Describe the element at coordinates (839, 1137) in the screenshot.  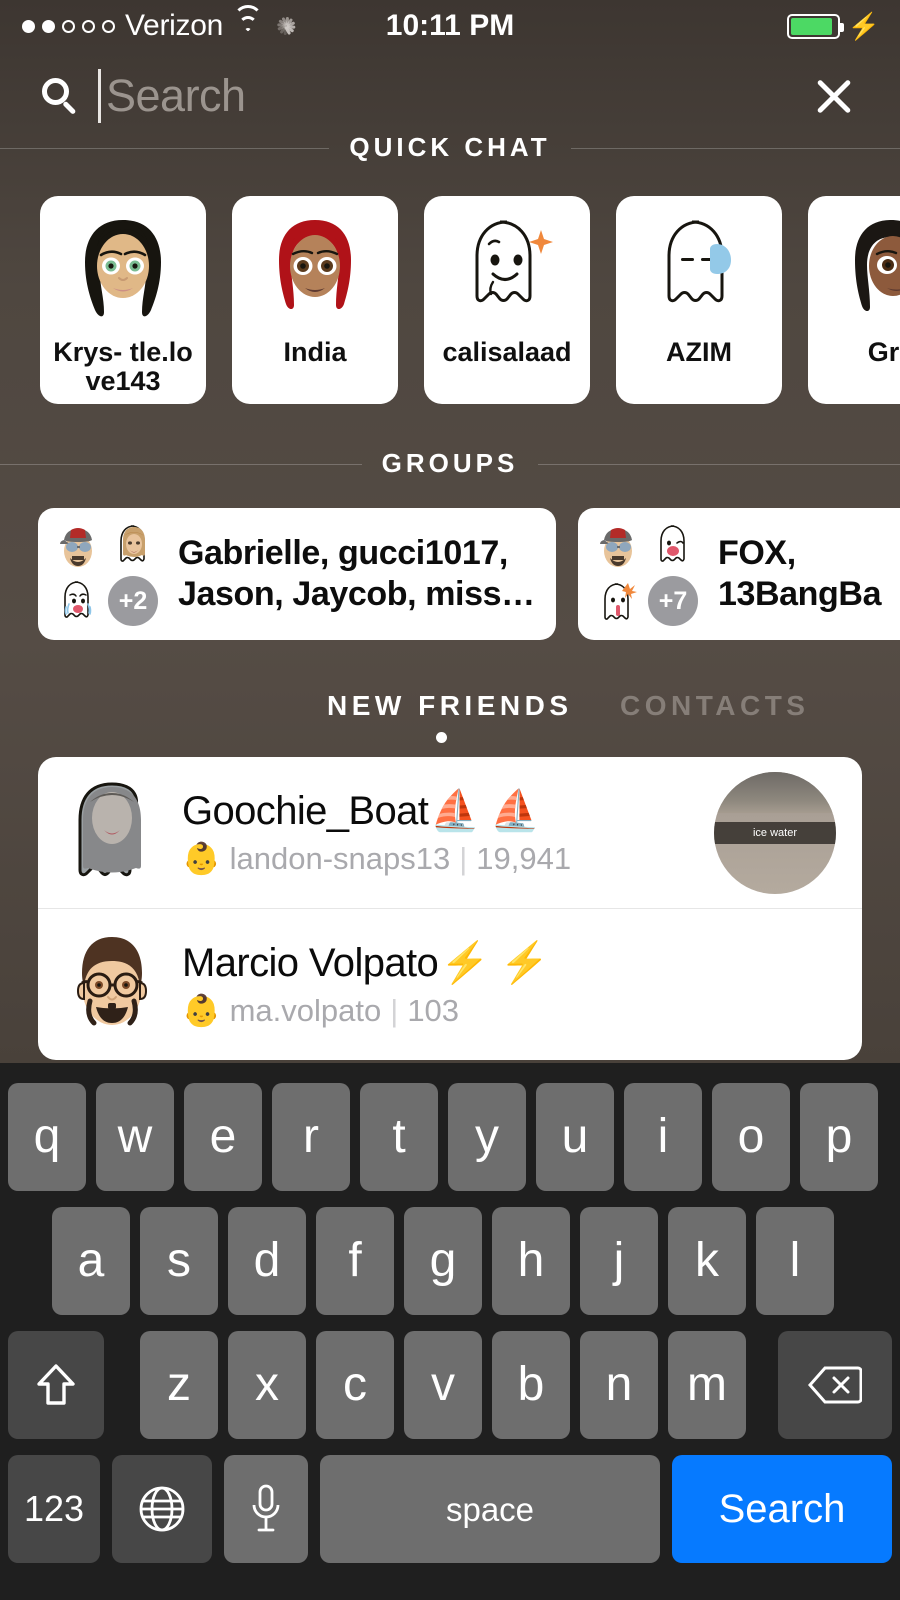
I see `key-p: p` at that location.